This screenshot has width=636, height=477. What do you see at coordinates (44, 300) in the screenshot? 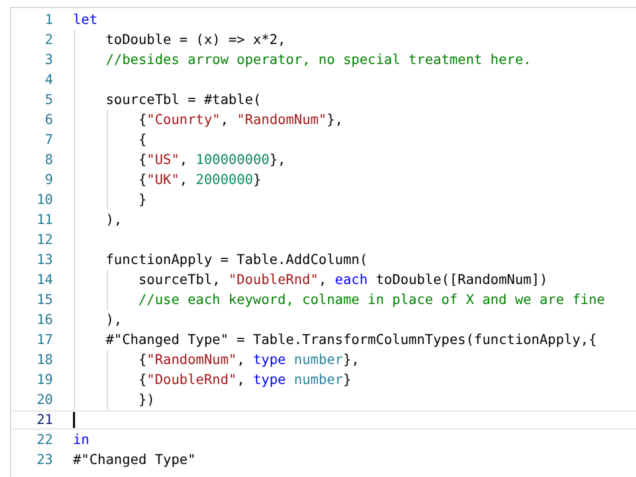
I see `line-number: 15` at bounding box center [44, 300].